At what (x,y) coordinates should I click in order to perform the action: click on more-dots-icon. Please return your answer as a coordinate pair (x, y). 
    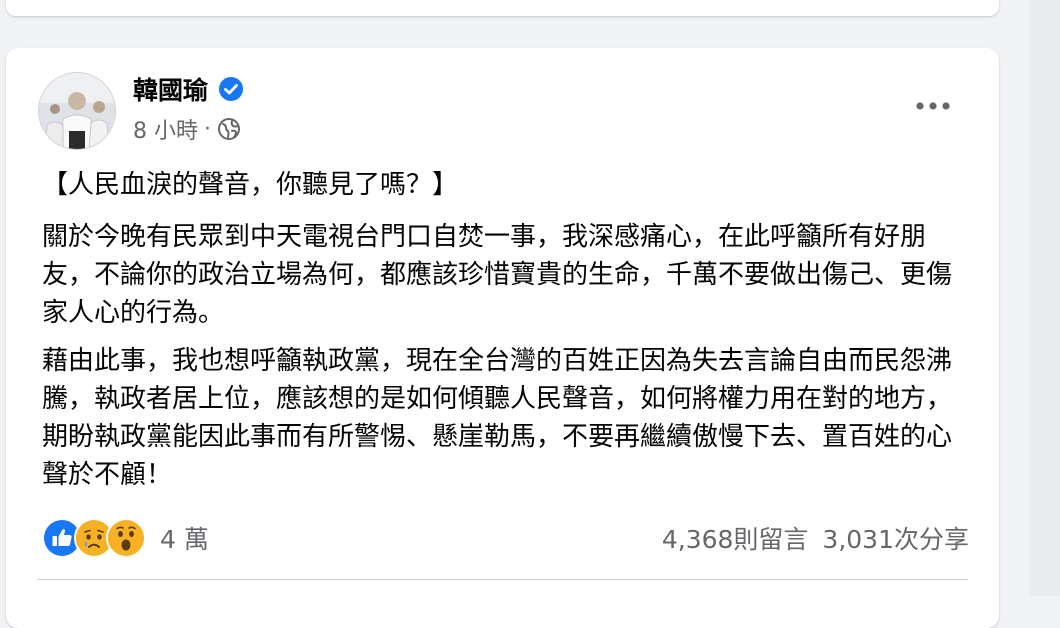
    Looking at the image, I should click on (933, 106).